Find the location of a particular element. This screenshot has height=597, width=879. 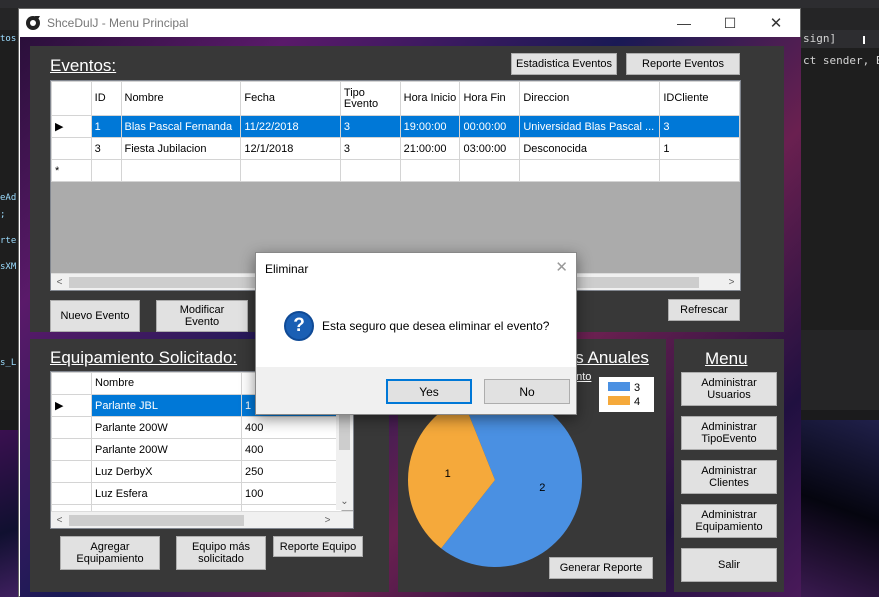

scroll-thumb is located at coordinates (156, 520).